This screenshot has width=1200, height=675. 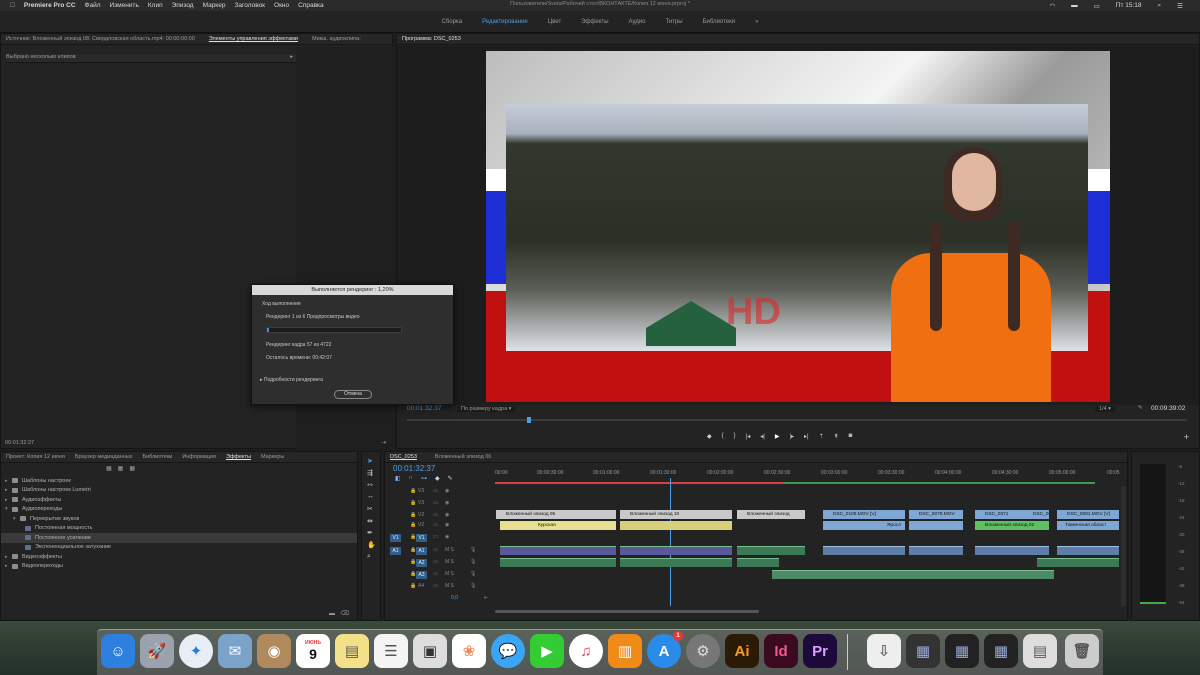 What do you see at coordinates (179, 481) in the screenshot?
I see `tree-item: ▸ Шаблоны настроек` at bounding box center [179, 481].